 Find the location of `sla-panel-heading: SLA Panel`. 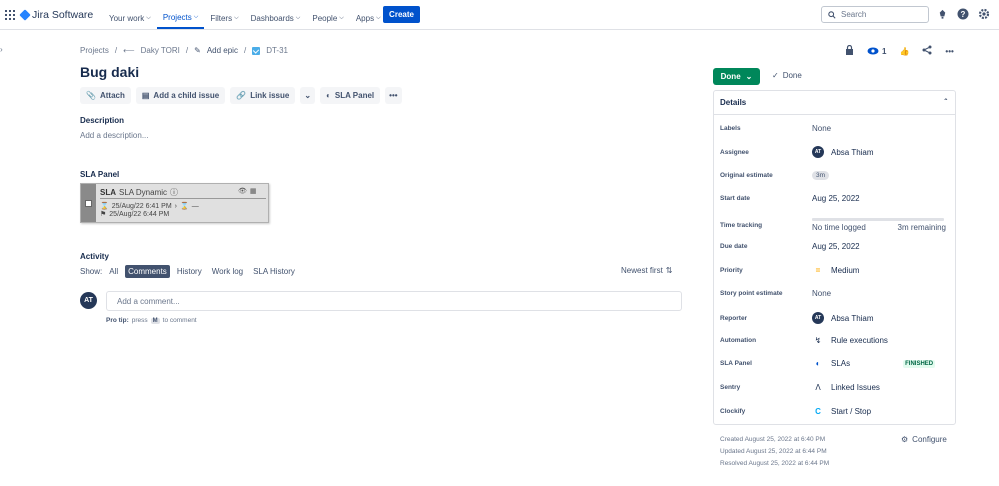

sla-panel-heading: SLA Panel is located at coordinates (100, 174).